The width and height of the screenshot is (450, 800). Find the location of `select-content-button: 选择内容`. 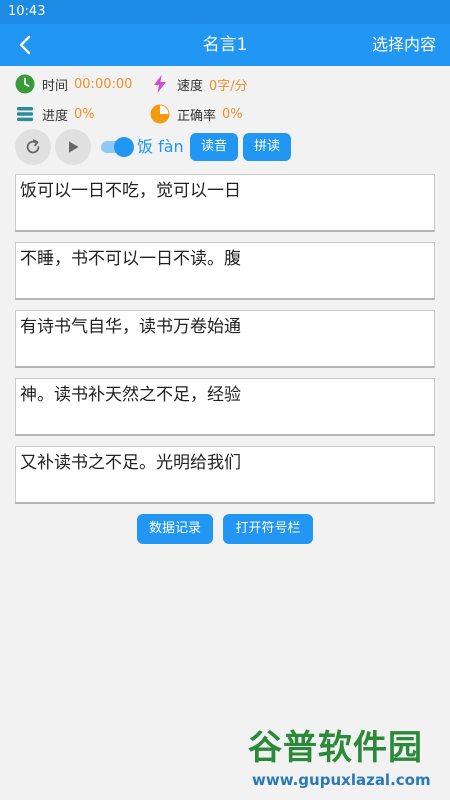

select-content-button: 选择内容 is located at coordinates (404, 45).